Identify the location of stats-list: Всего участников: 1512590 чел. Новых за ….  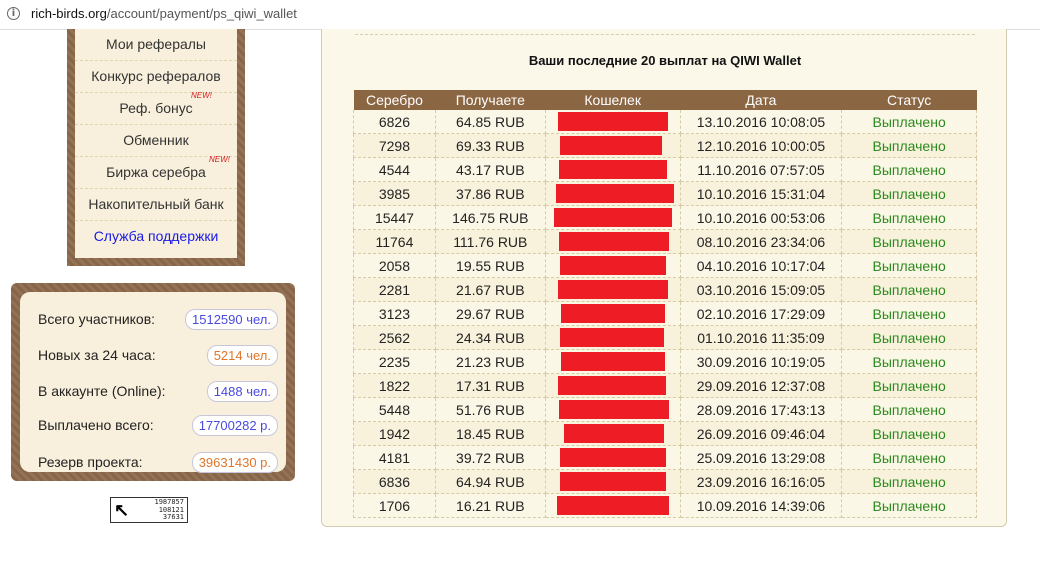
(153, 382).